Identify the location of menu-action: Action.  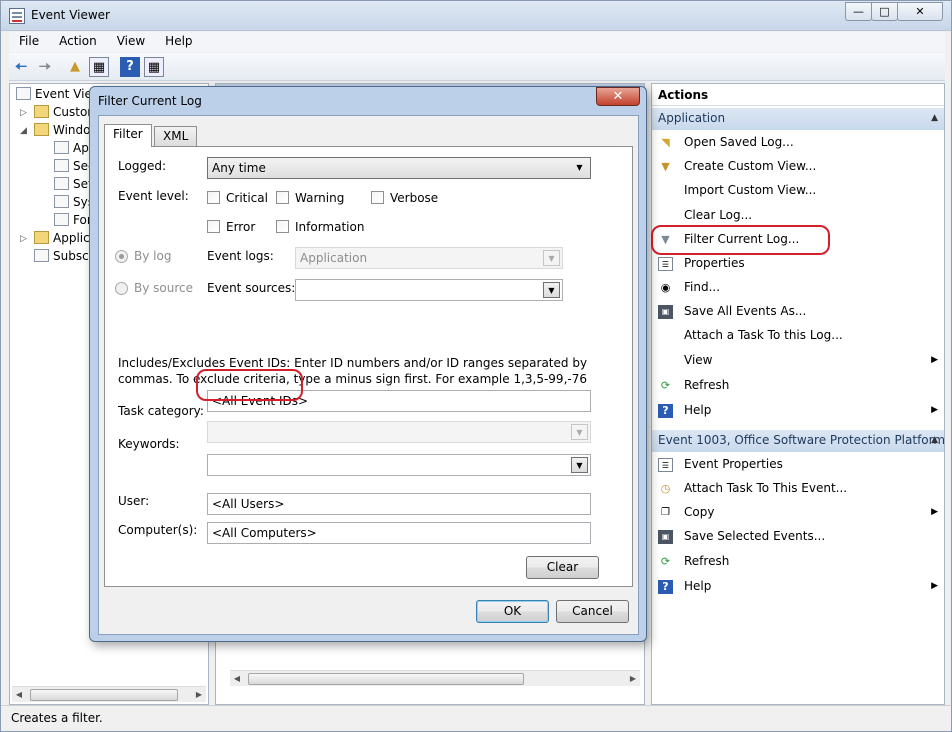
(78, 42).